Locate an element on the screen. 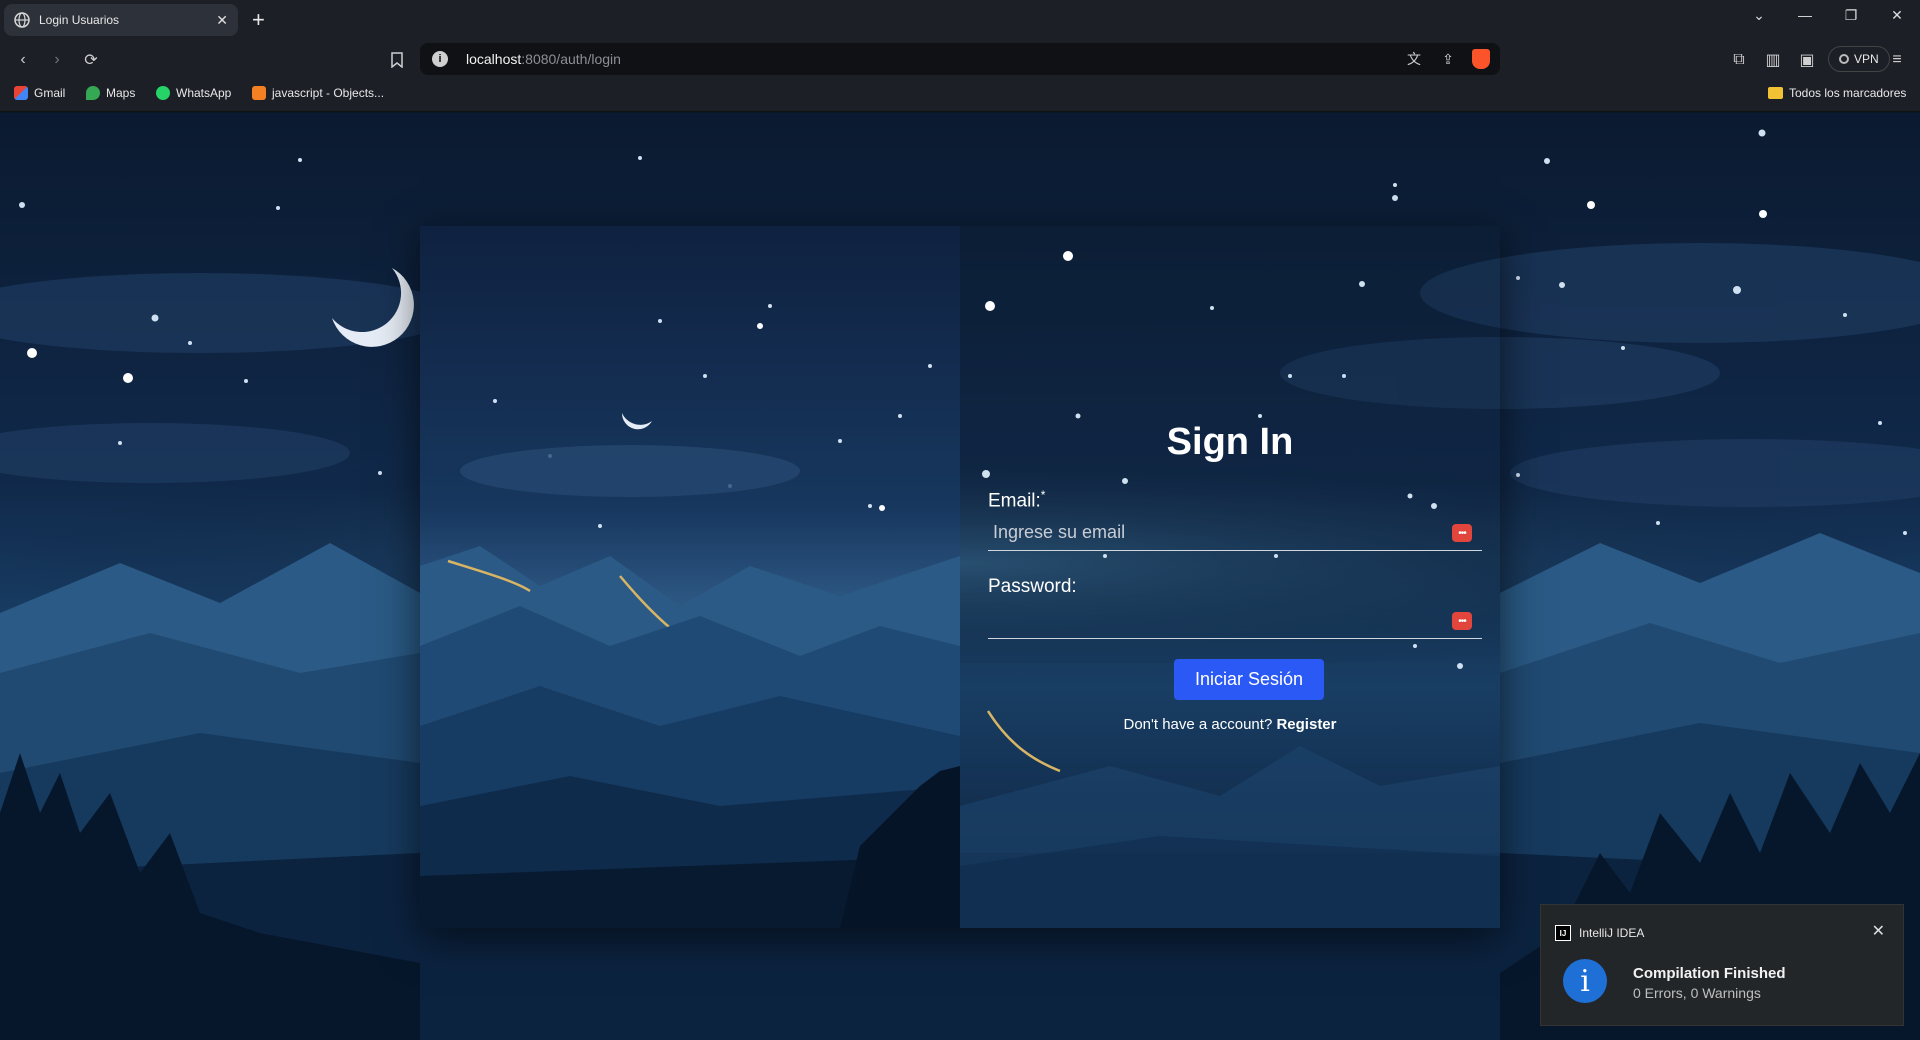 Image resolution: width=1920 pixels, height=1040 pixels. address-bar-actions: 文 ⇪ is located at coordinates (1447, 59).